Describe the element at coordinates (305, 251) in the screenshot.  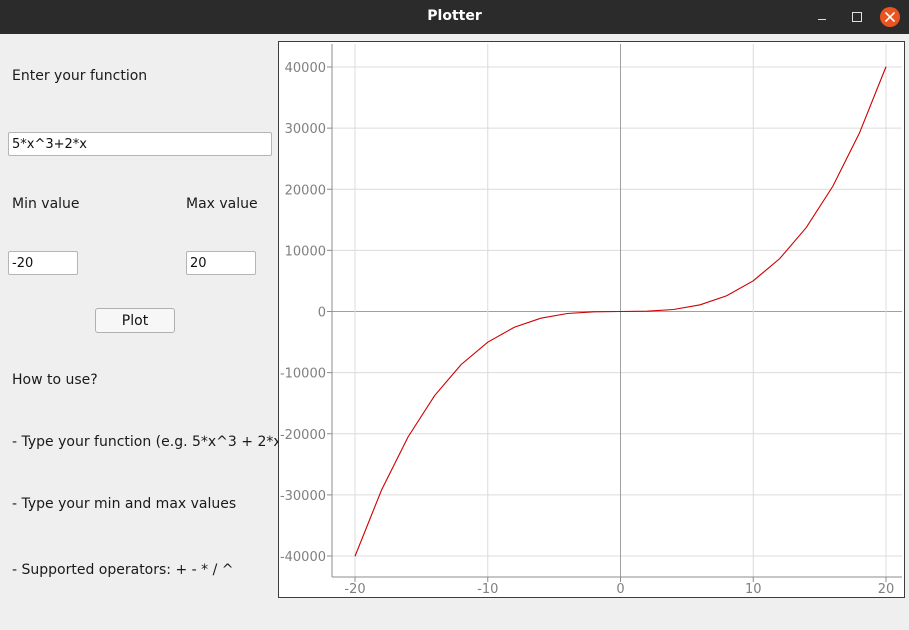
I see `y-tick-label: 10000` at that location.